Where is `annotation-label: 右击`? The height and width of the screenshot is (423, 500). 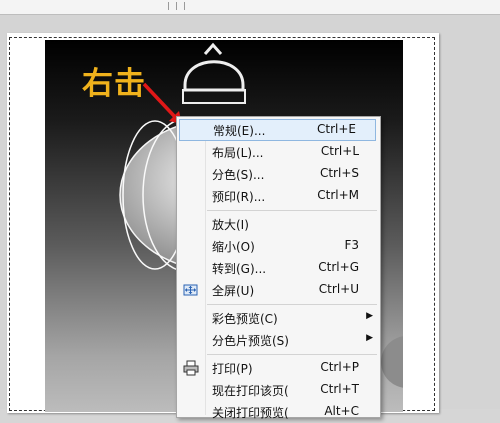
annotation-label: 右击 is located at coordinates (114, 84).